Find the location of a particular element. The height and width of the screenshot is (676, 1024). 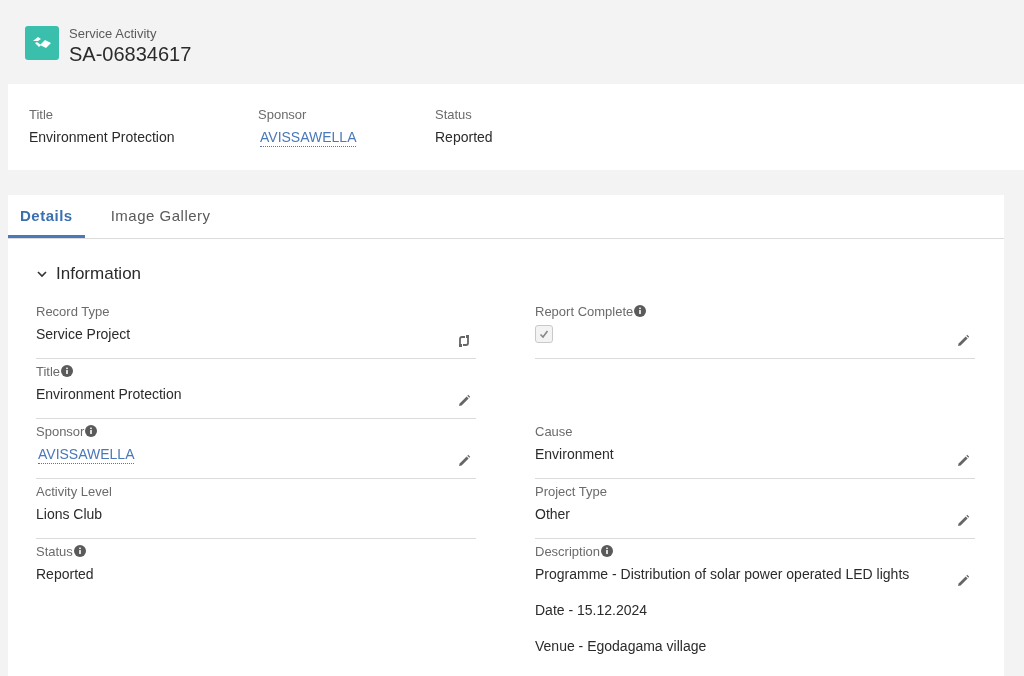

record-title: SA-06834617 is located at coordinates (130, 54).